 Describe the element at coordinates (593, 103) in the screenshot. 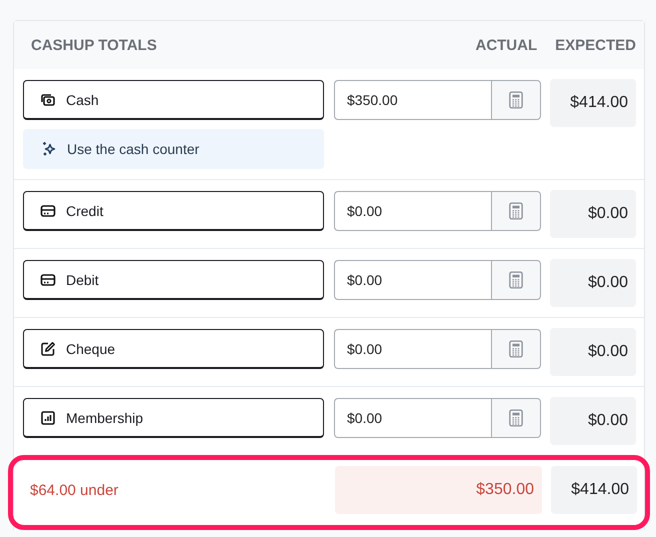

I see `expected-amount: $414.00` at that location.